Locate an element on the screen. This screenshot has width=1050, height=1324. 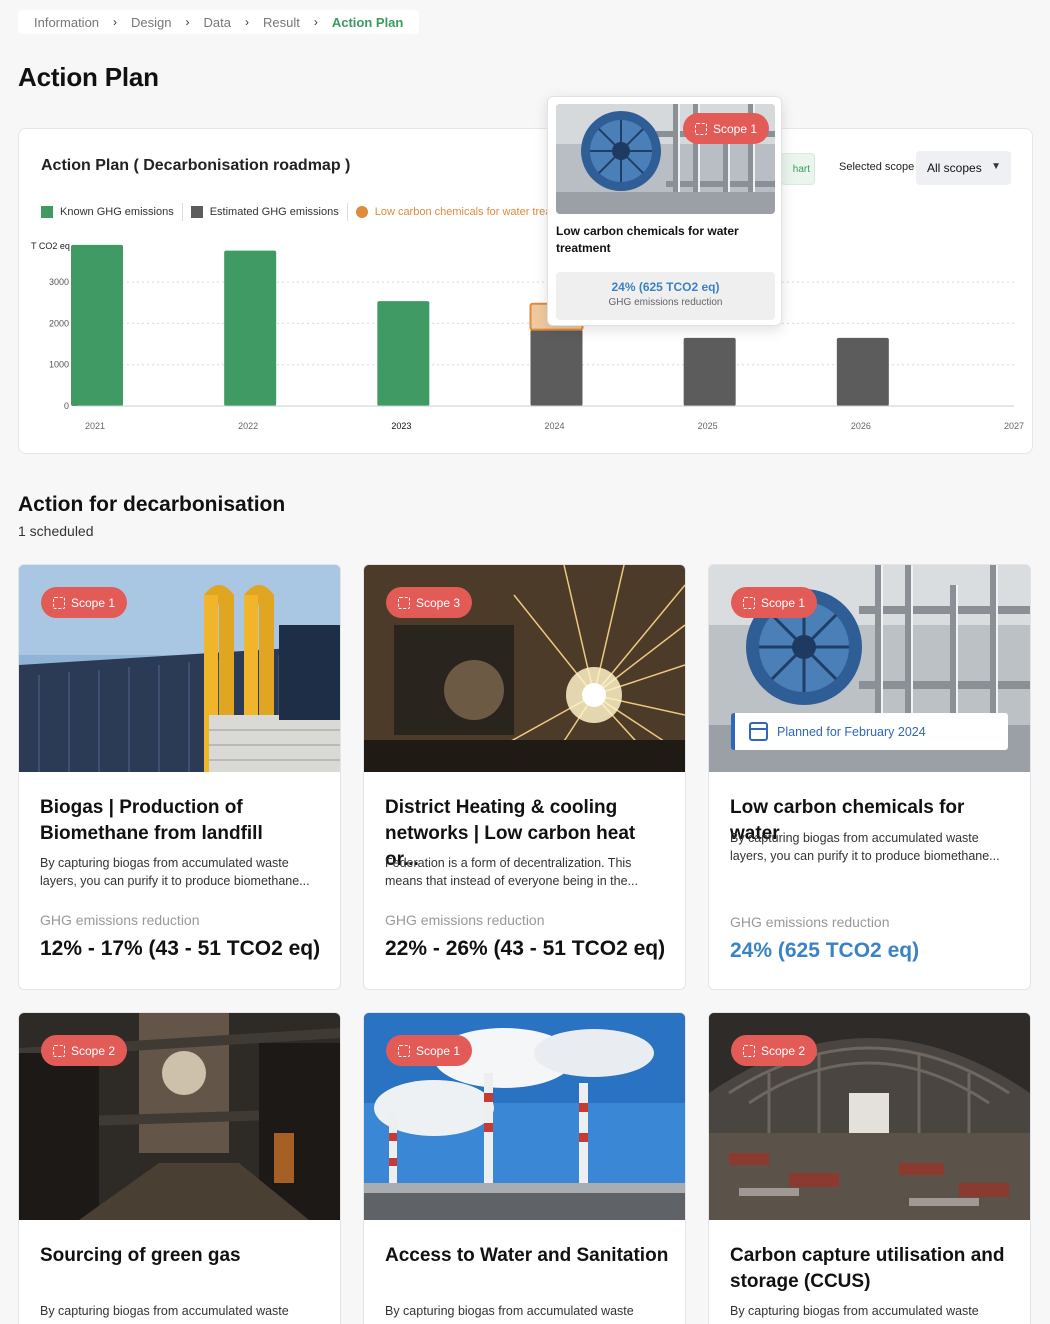
tooltip-scope-label: Scope 1 is located at coordinates (735, 128).